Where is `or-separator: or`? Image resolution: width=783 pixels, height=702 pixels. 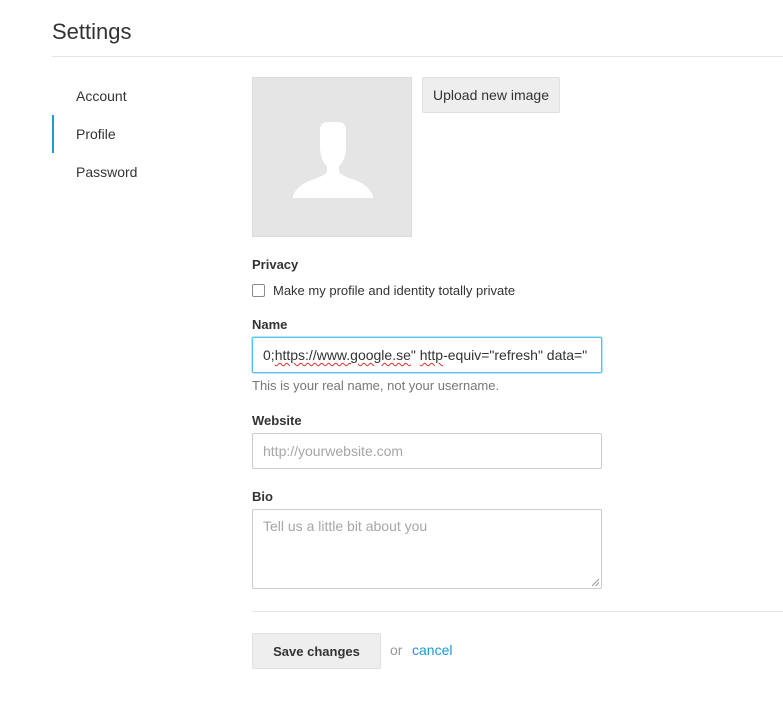
or-separator: or is located at coordinates (396, 650).